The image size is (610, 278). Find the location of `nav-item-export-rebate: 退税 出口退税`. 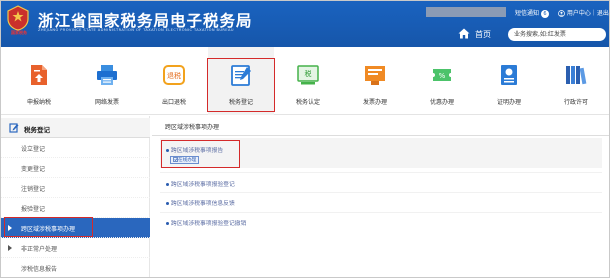

nav-item-export-rebate: 退税 出口退税 is located at coordinates (174, 81).